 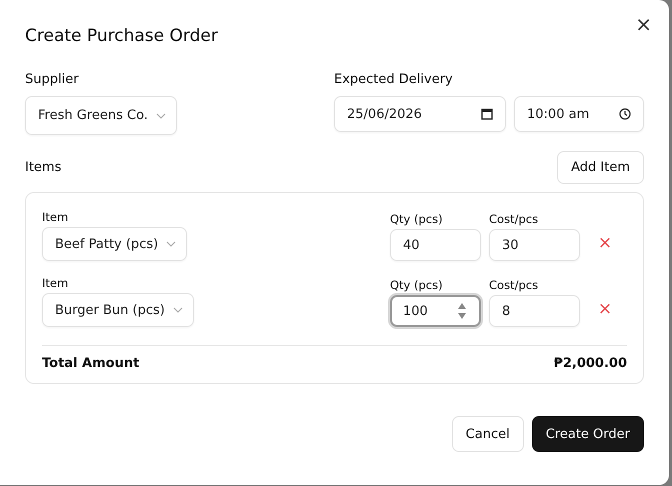 What do you see at coordinates (579, 114) in the screenshot?
I see `time-field: 10:00 am` at bounding box center [579, 114].